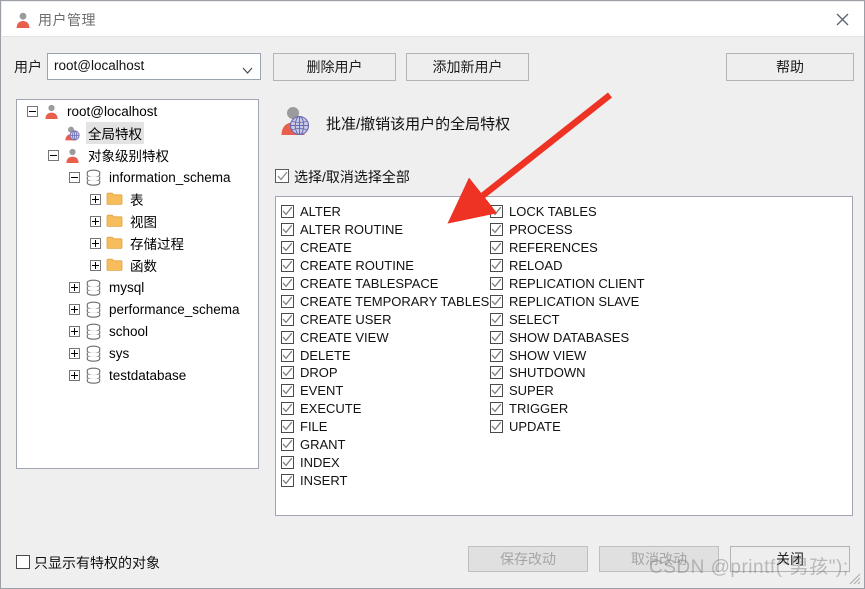 Image resolution: width=865 pixels, height=589 pixels. What do you see at coordinates (137, 243) in the screenshot?
I see `tree-node: 存储过程` at bounding box center [137, 243].